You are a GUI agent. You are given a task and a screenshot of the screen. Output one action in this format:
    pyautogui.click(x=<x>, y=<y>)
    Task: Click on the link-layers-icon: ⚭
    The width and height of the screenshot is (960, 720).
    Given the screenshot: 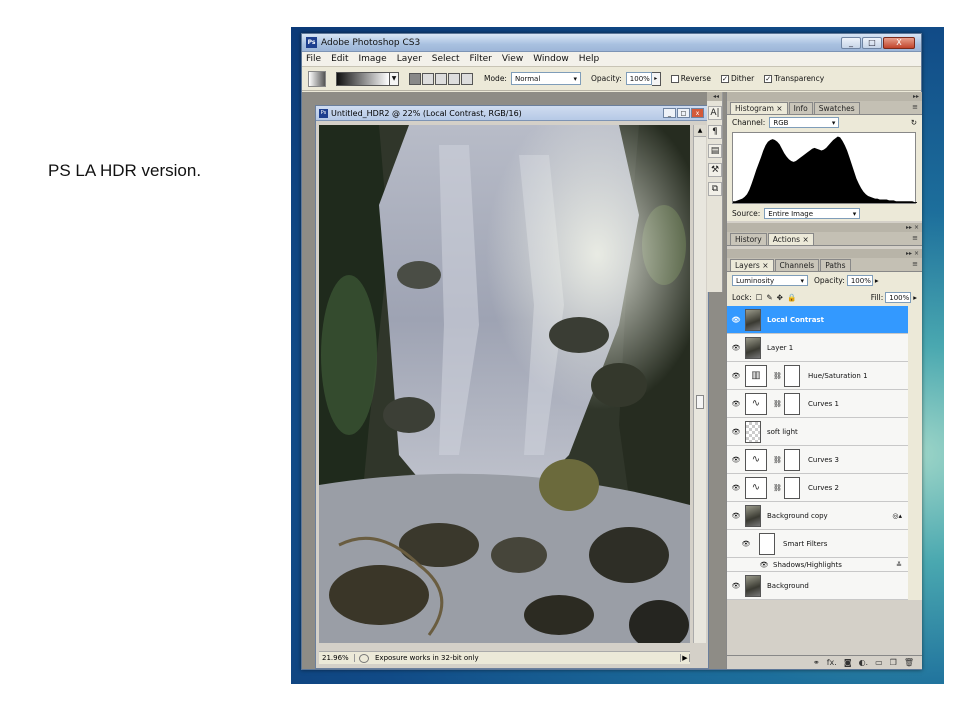 What is the action you would take?
    pyautogui.click(x=816, y=662)
    